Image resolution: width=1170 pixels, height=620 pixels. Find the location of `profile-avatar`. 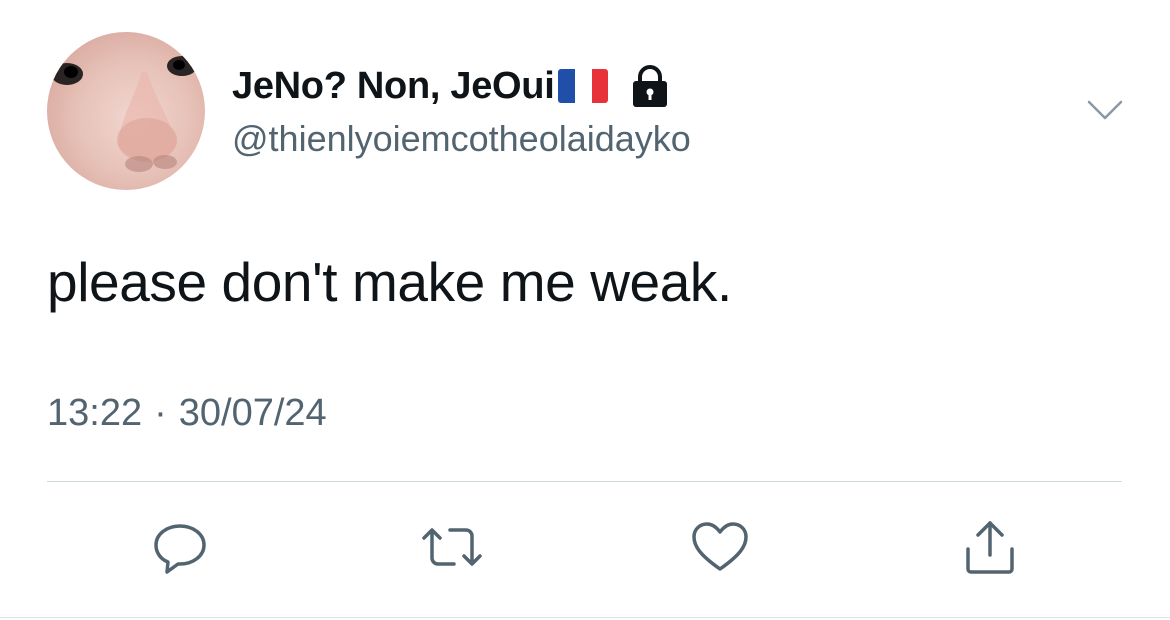

profile-avatar is located at coordinates (126, 111).